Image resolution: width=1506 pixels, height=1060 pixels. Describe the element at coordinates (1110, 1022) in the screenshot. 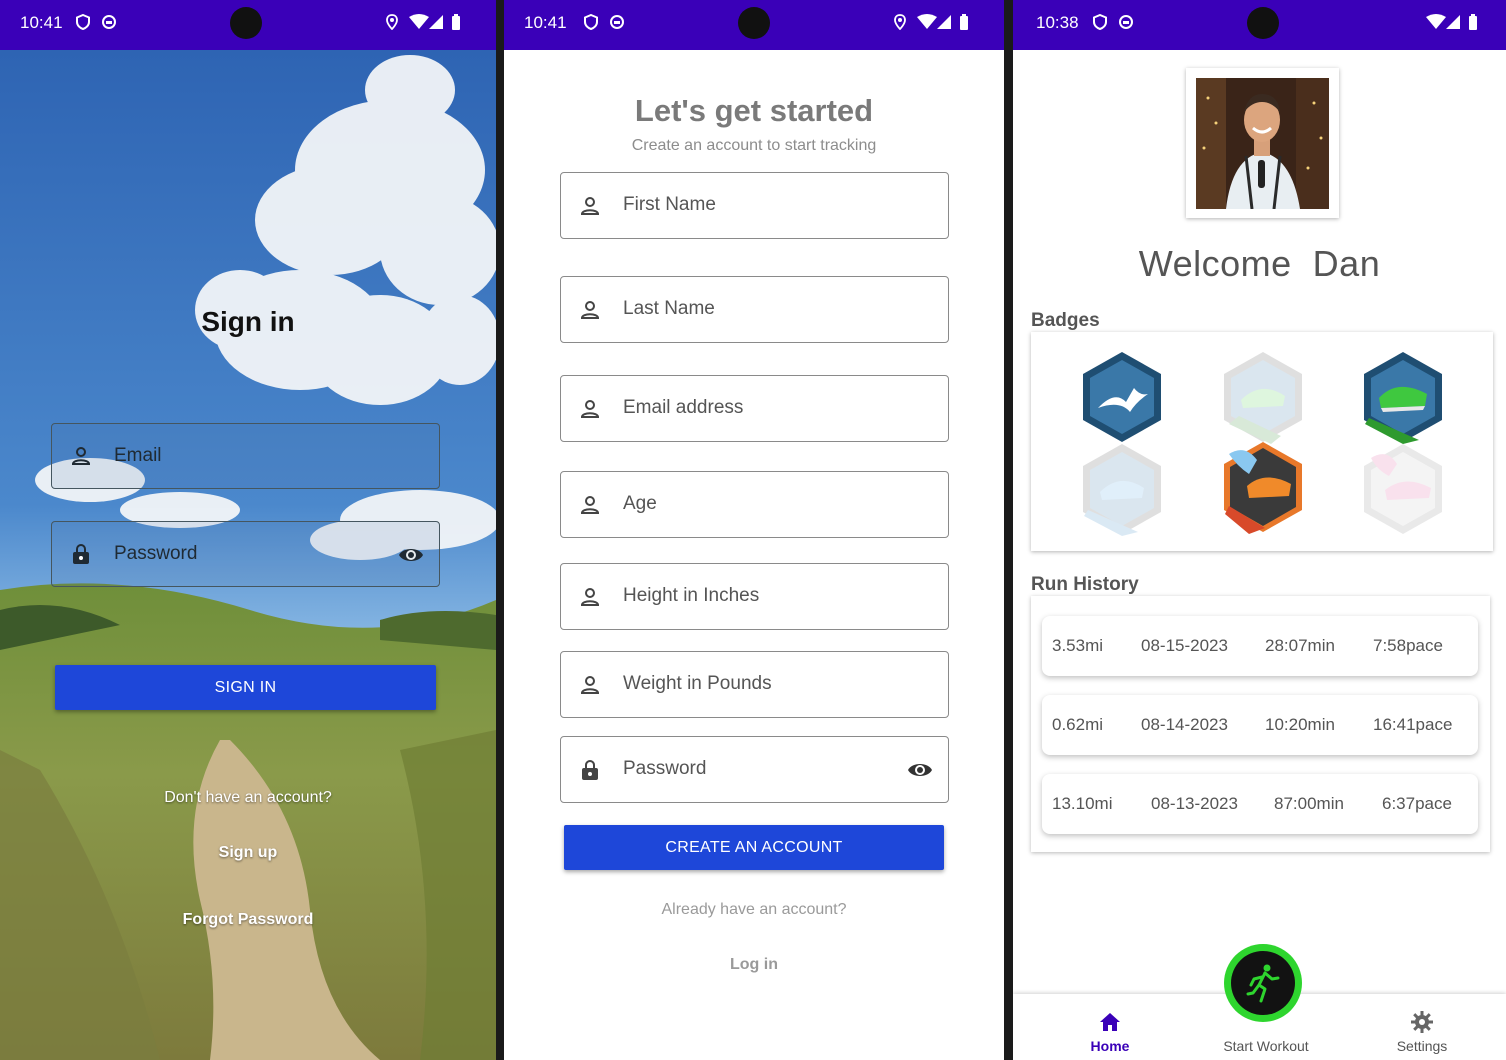

I see `home-icon` at that location.